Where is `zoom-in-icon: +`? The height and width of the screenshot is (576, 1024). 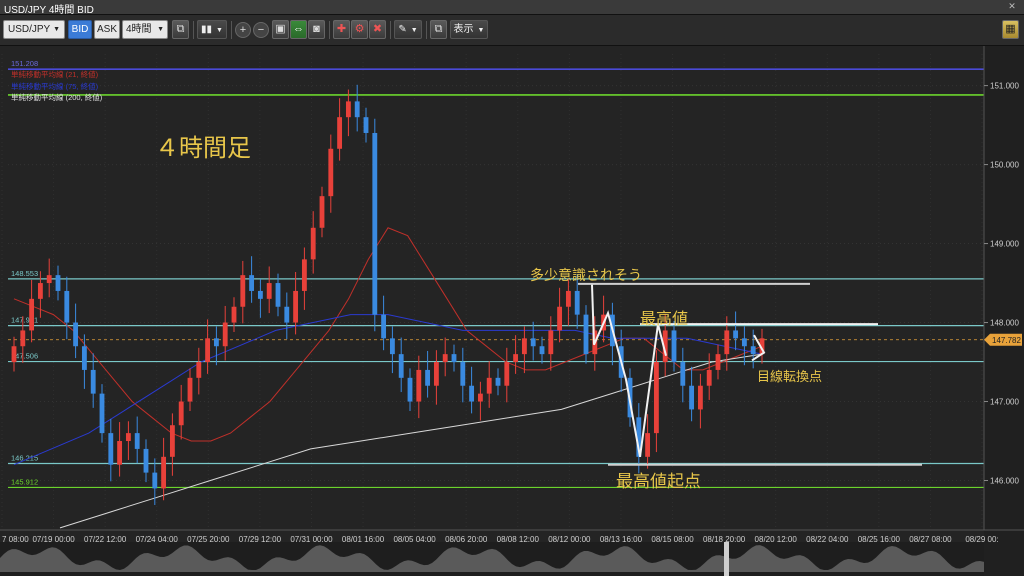 zoom-in-icon: + is located at coordinates (243, 30).